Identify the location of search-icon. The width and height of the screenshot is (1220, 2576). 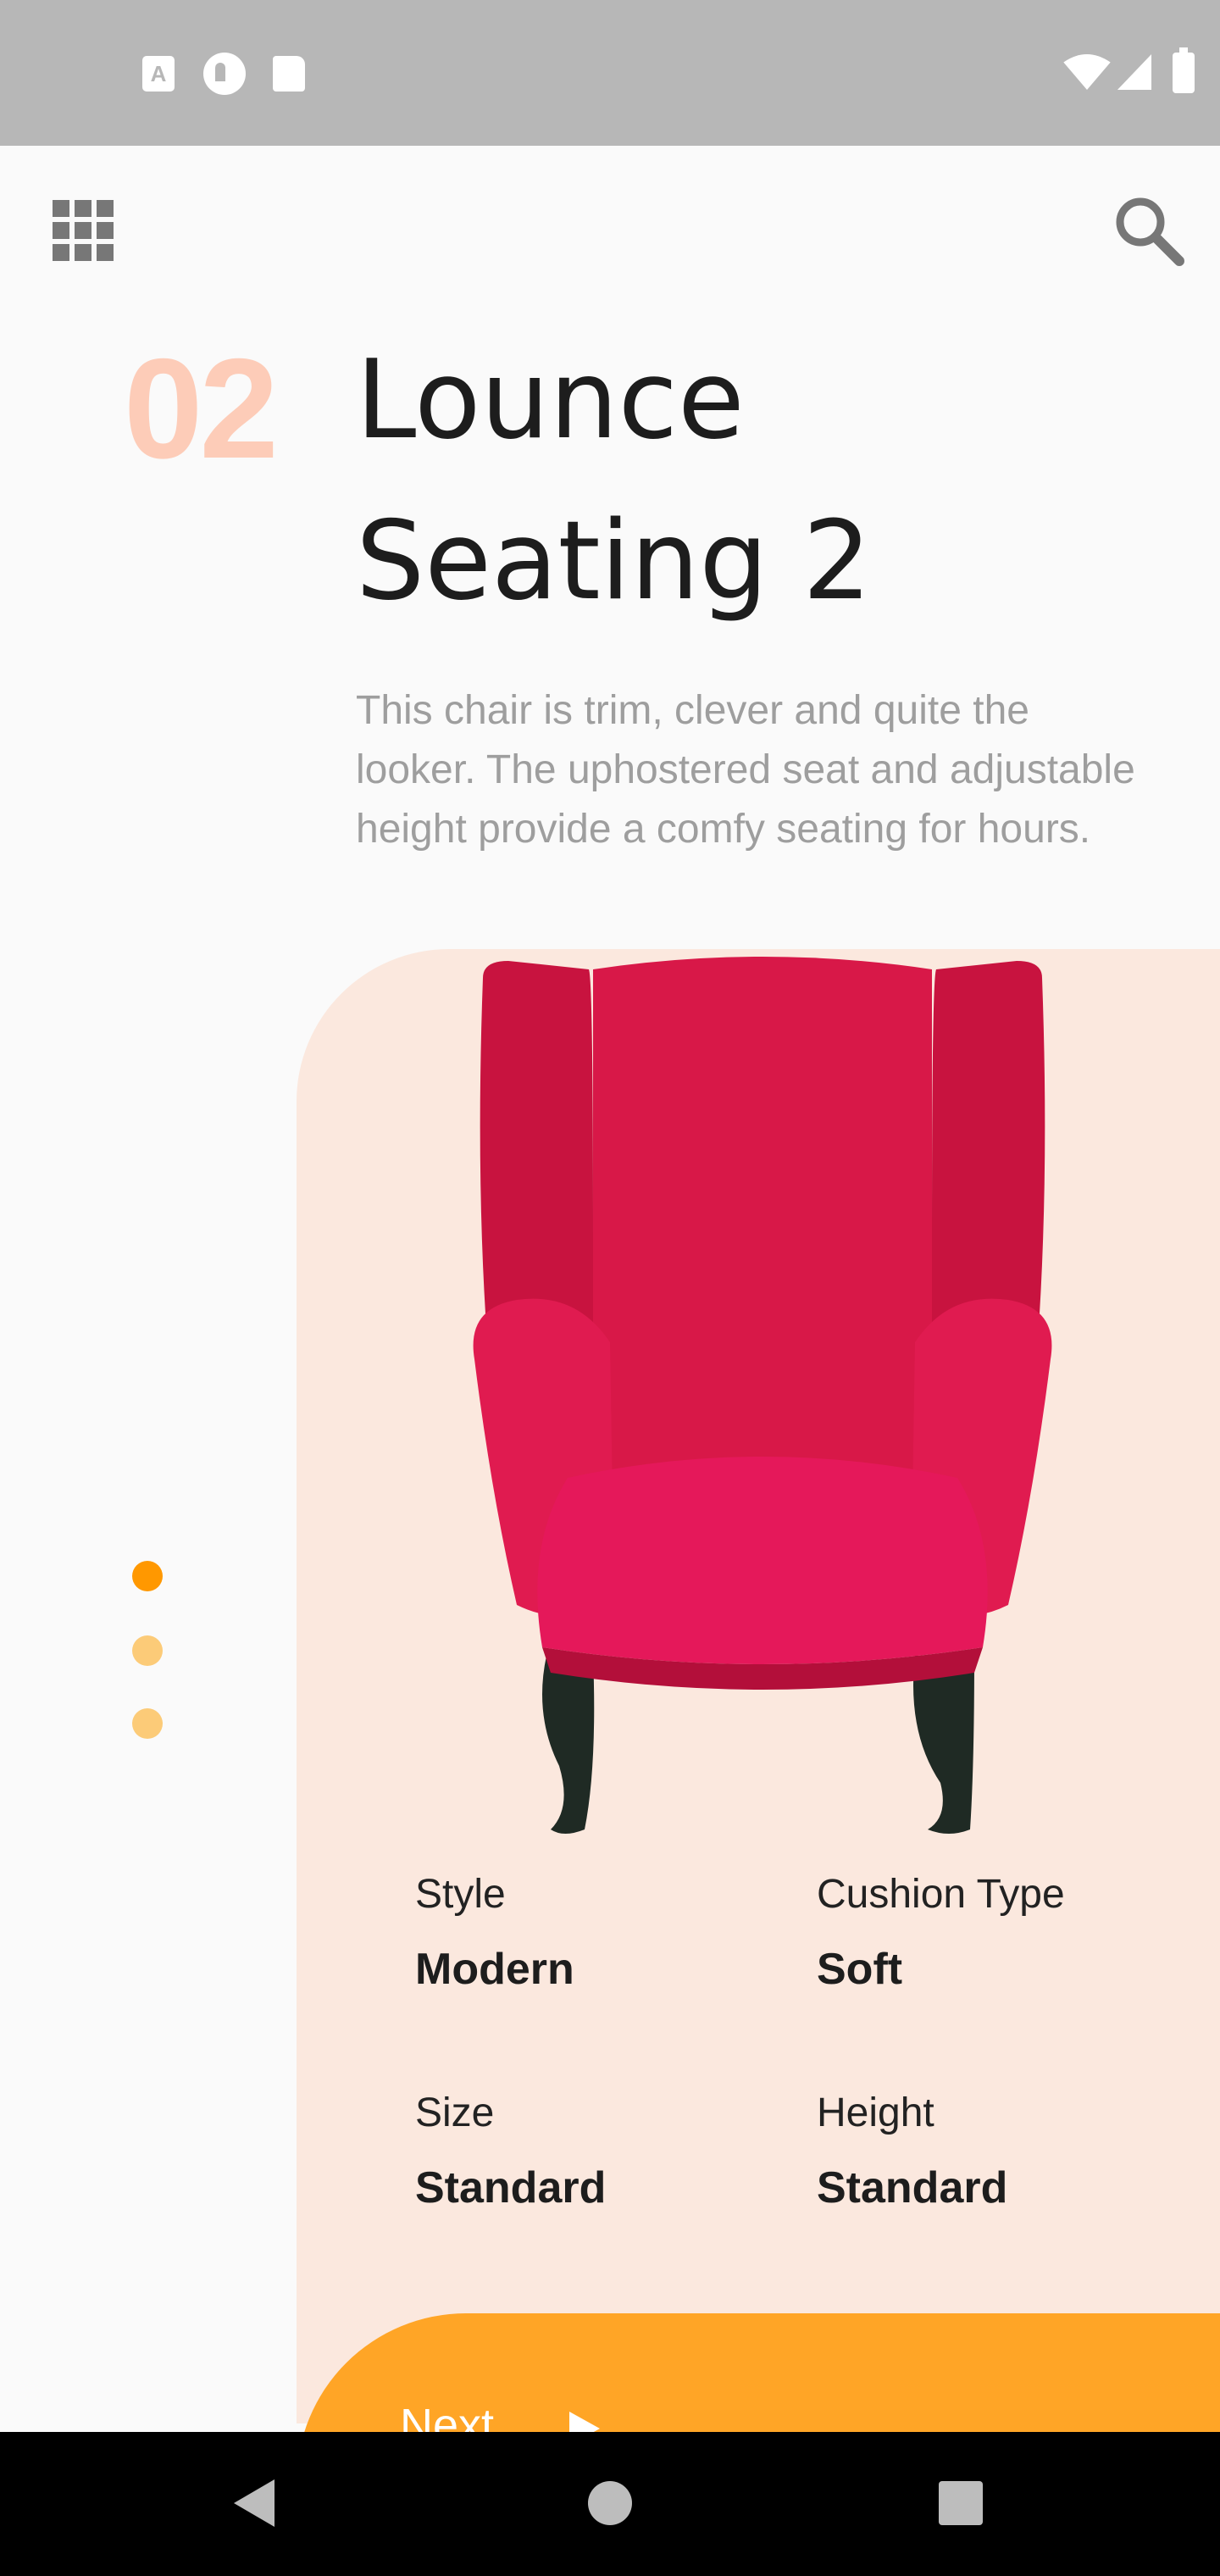
(1148, 230).